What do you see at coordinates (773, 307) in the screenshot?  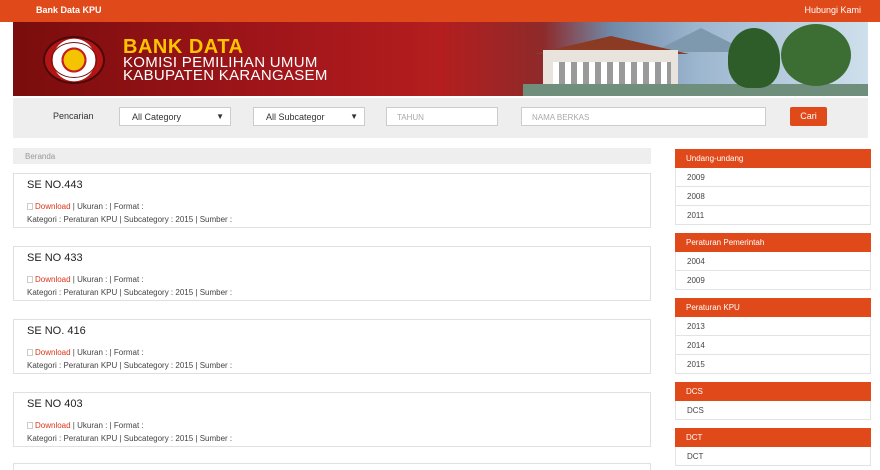 I see `sidebar-heading-peraturan-kpu: Peraturan KPU` at bounding box center [773, 307].